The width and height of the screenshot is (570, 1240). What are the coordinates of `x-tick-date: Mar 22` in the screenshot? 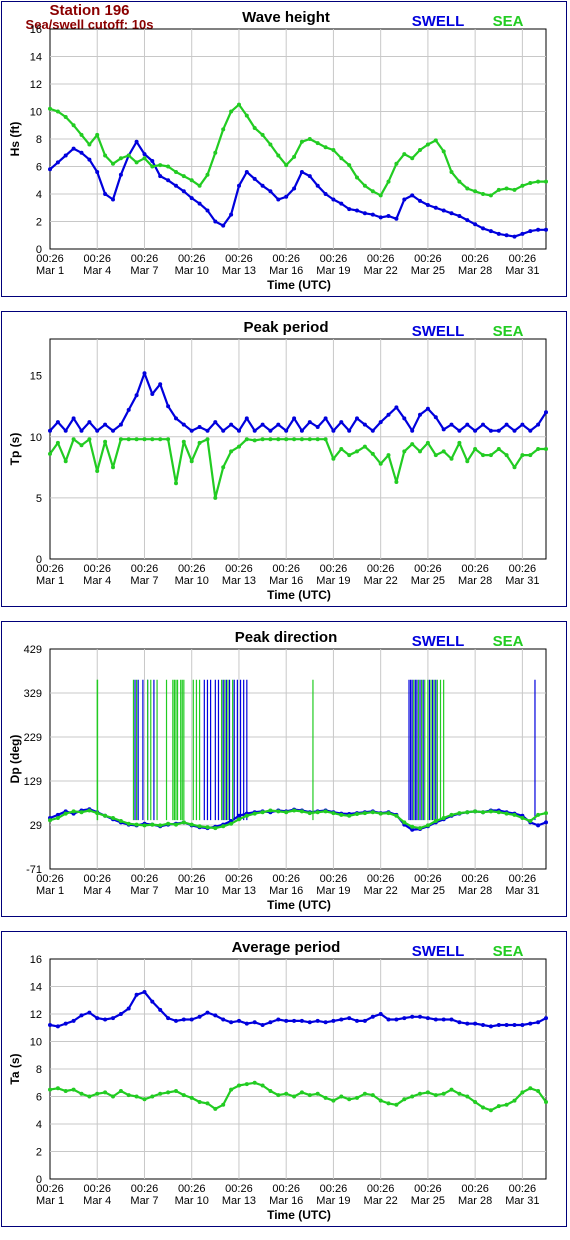 It's located at (381, 1201).